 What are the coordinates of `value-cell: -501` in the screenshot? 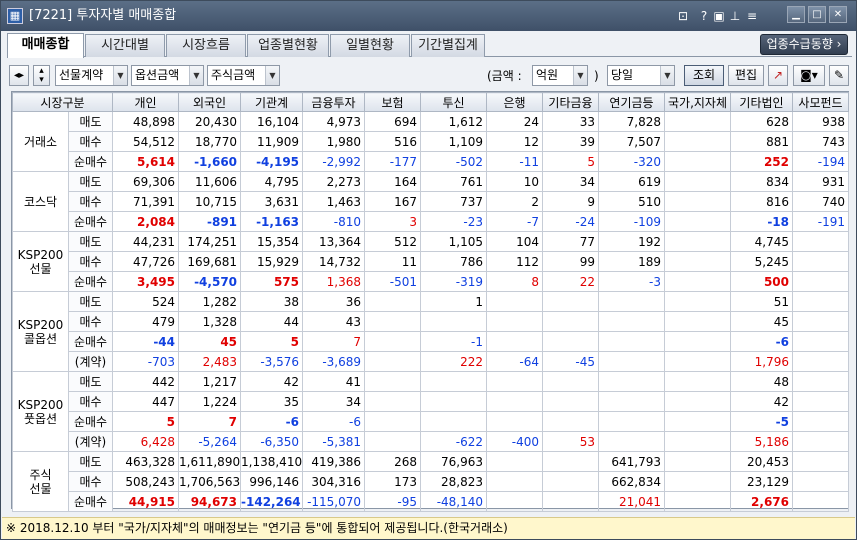 It's located at (393, 281).